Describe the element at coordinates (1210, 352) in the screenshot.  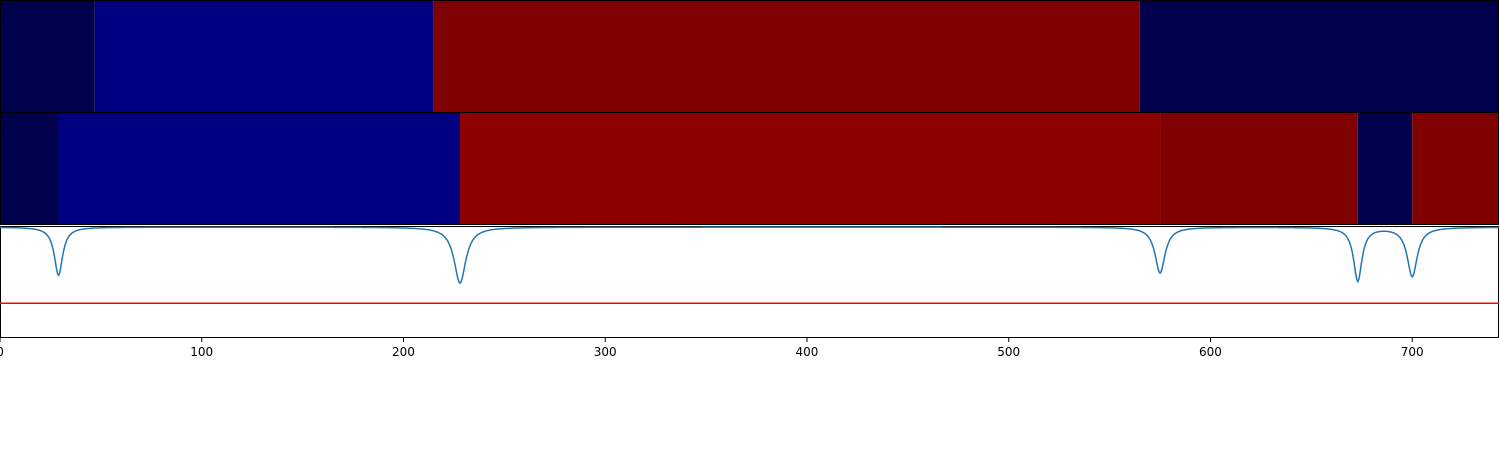
I see `x-tick-label-600: 600` at that location.